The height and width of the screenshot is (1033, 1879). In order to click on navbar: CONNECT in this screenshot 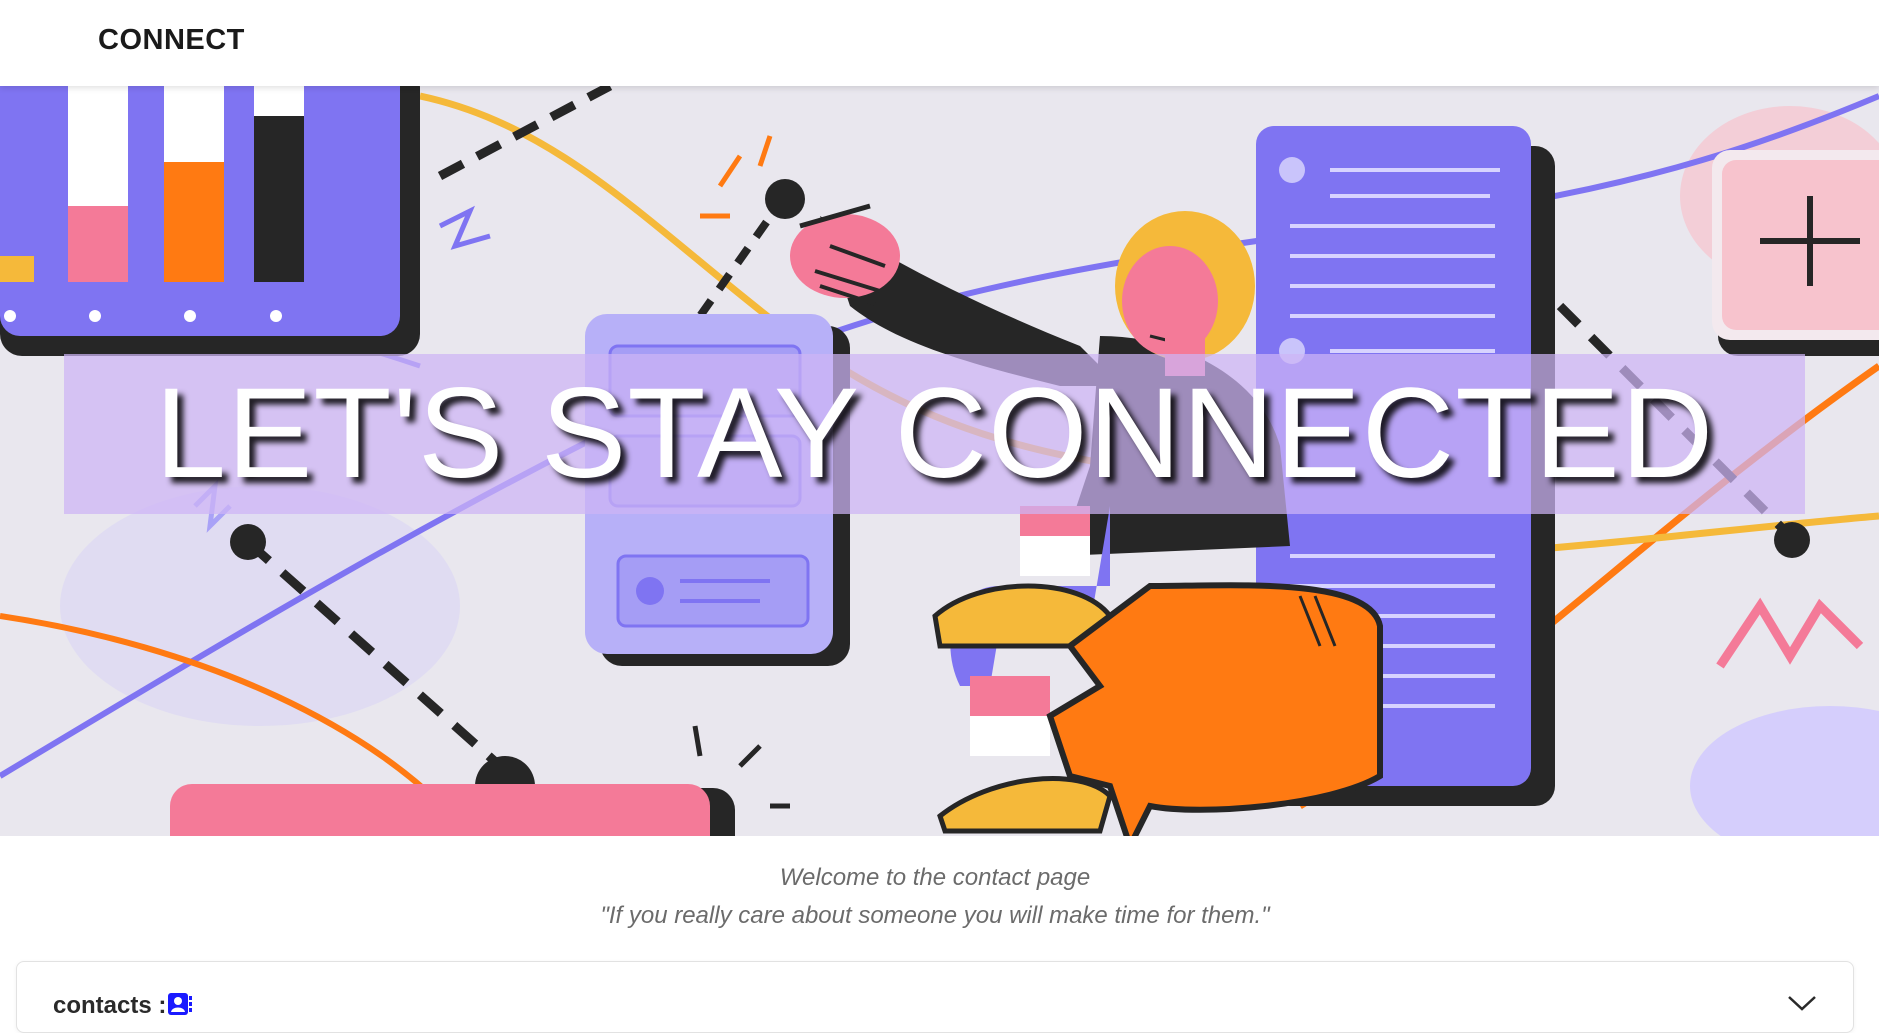, I will do `click(939, 43)`.